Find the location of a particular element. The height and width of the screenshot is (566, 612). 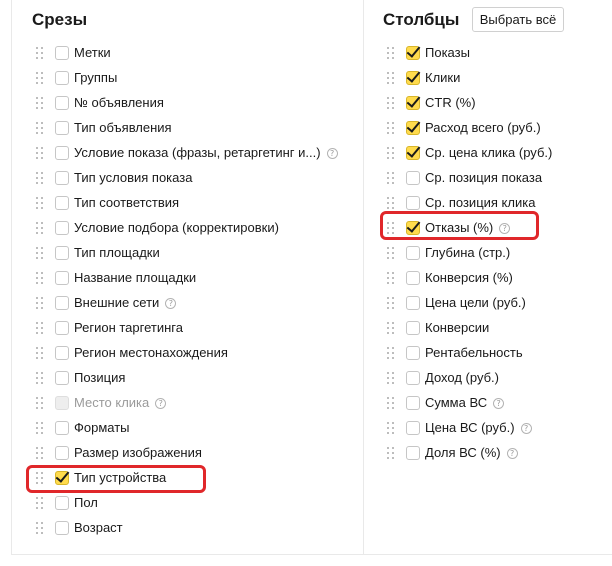

column-row: Доля ВС (%)? is located at coordinates (499, 452).